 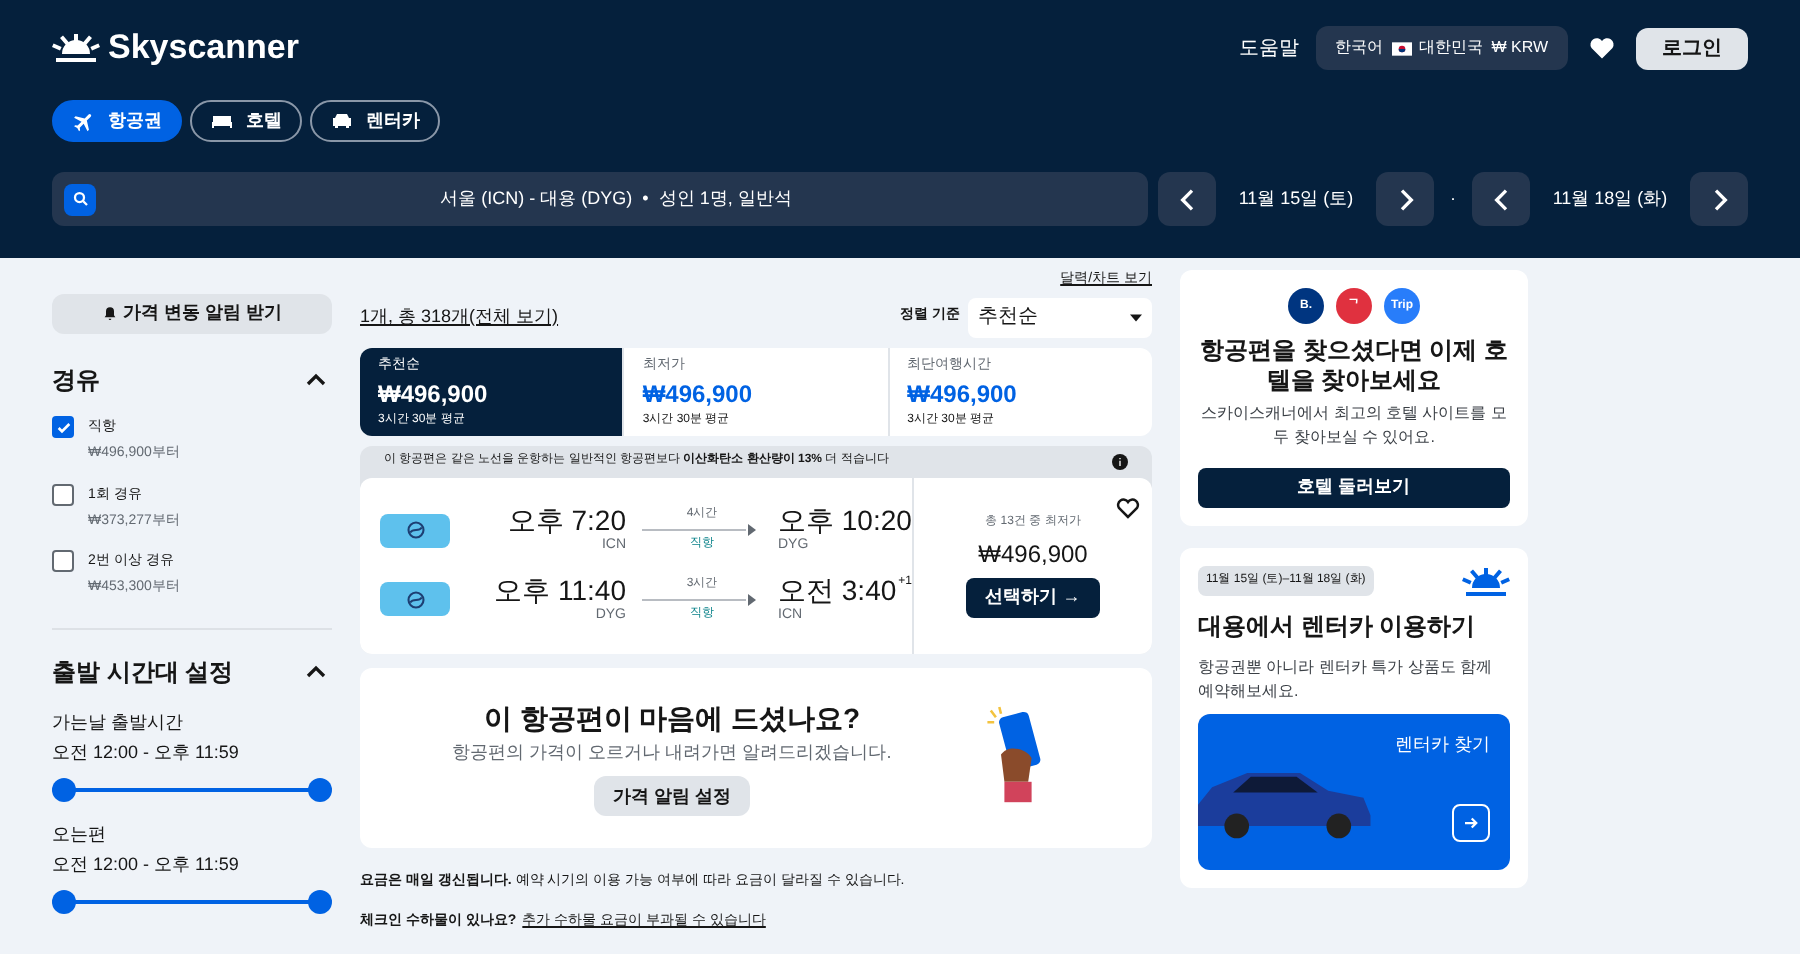 I want to click on login-button: 로그인, so click(x=1692, y=48).